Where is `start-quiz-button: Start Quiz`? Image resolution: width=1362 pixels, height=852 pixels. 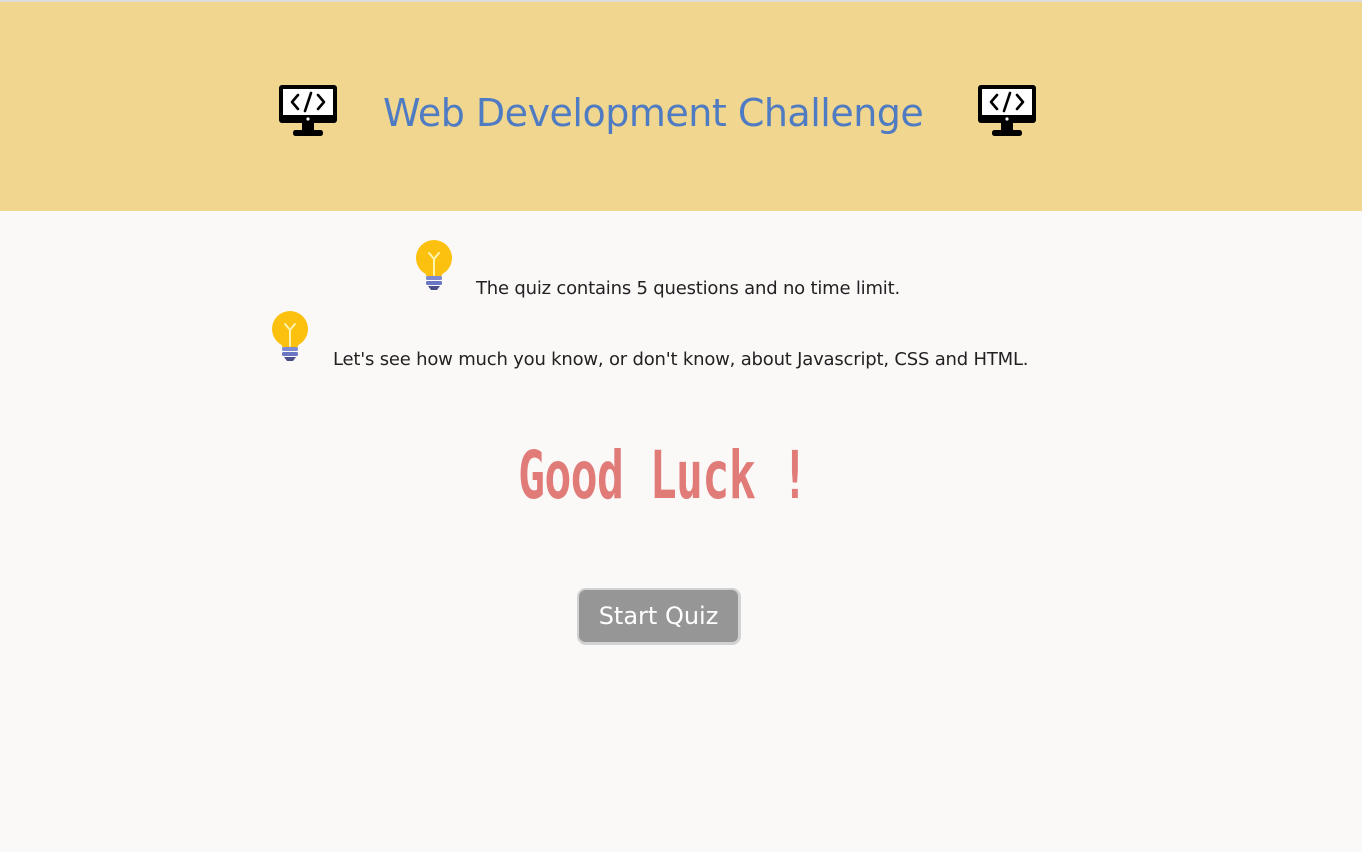
start-quiz-button: Start Quiz is located at coordinates (659, 616).